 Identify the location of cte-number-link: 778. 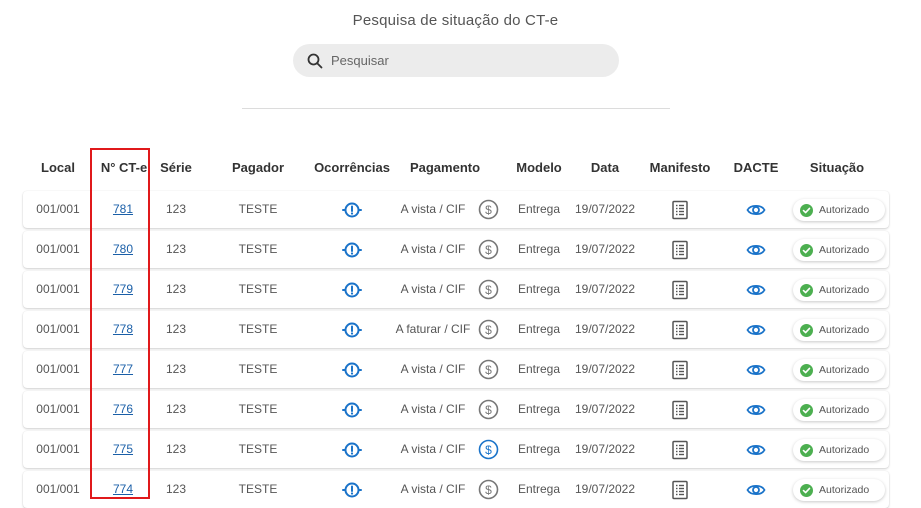
(123, 329).